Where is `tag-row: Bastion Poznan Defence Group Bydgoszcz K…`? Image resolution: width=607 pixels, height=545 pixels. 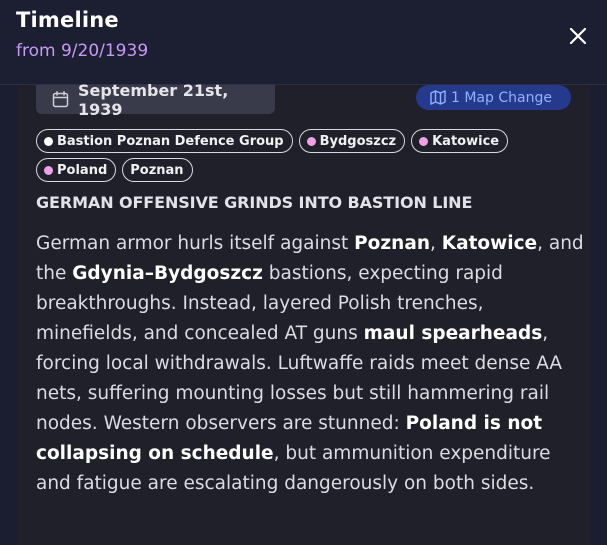 tag-row: Bastion Poznan Defence Group Bydgoszcz K… is located at coordinates (306, 141).